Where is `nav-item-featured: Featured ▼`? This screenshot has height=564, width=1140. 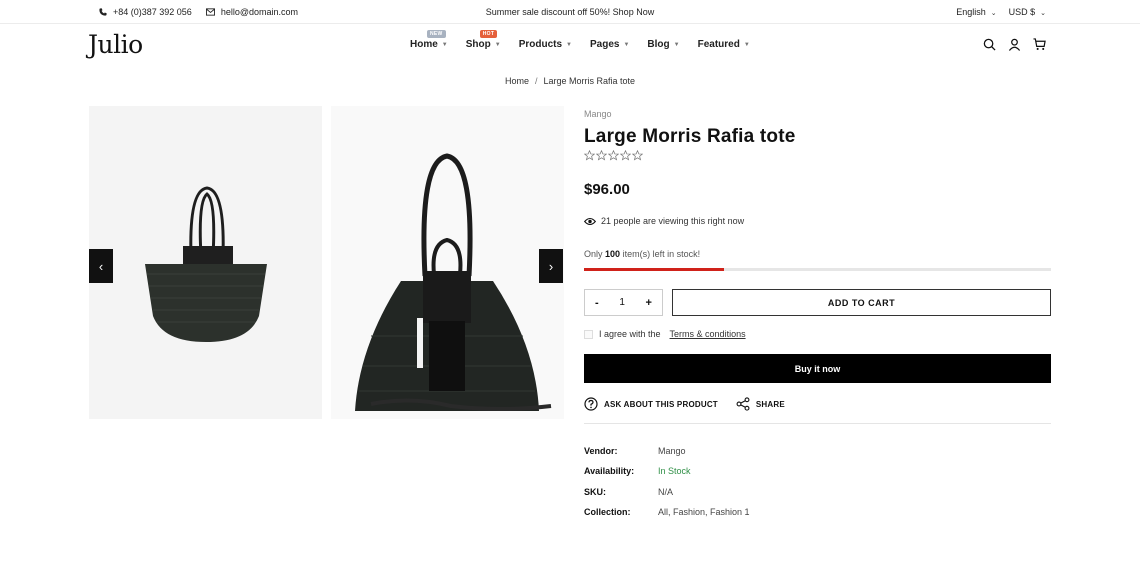
nav-item-featured: Featured ▼ is located at coordinates (724, 44).